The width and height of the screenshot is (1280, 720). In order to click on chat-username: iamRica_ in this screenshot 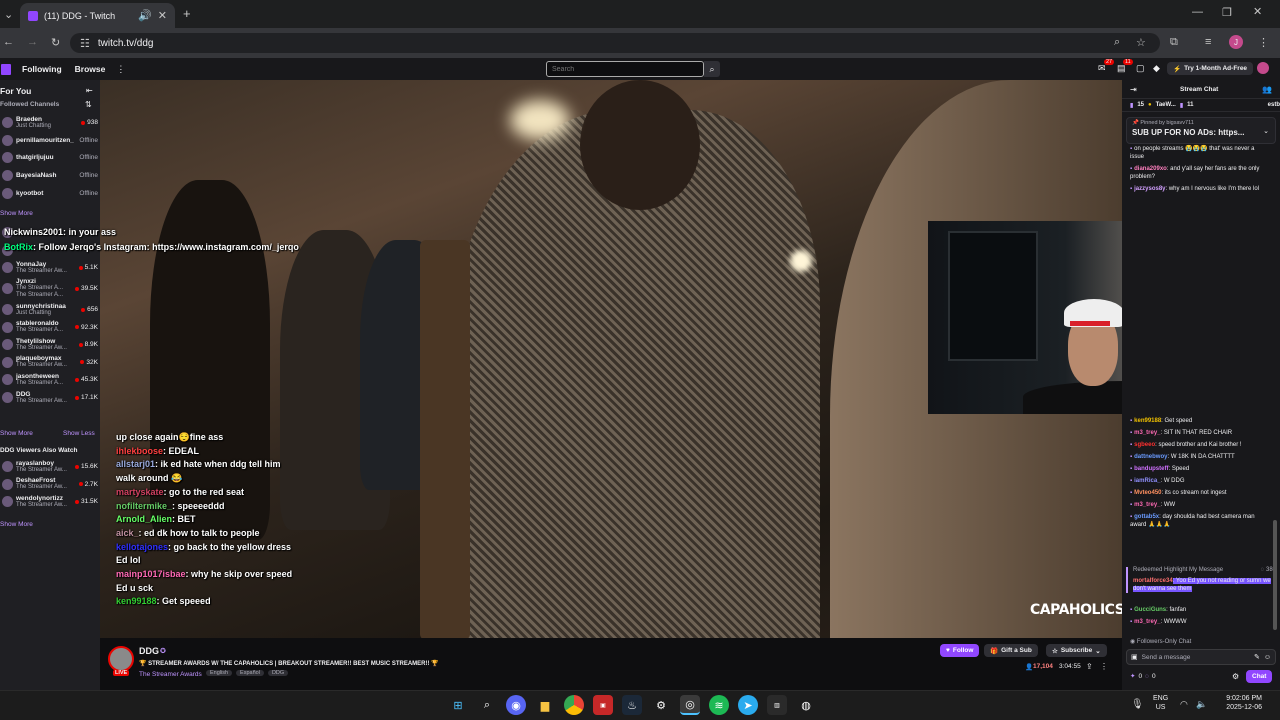, I will do `click(1147, 481)`.